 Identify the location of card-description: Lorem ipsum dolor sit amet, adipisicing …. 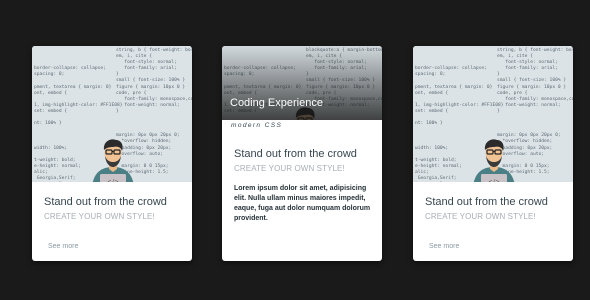
(302, 203).